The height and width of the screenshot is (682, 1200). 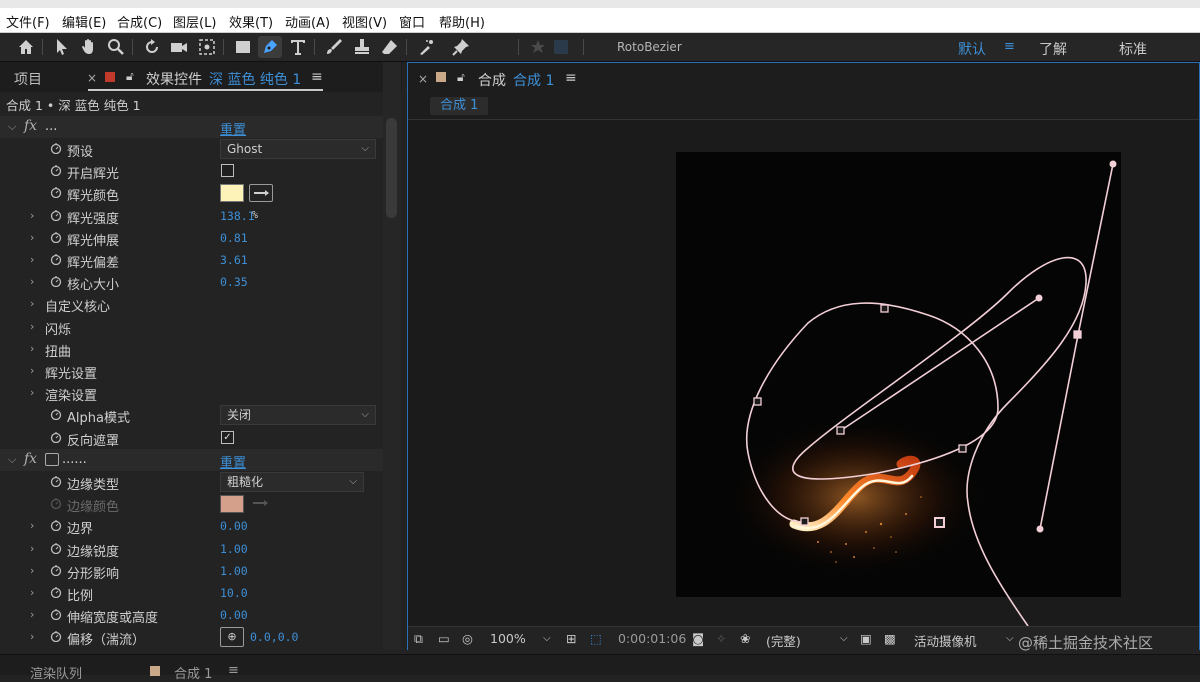 I want to click on menu-animation: 动画(A), so click(x=307, y=21).